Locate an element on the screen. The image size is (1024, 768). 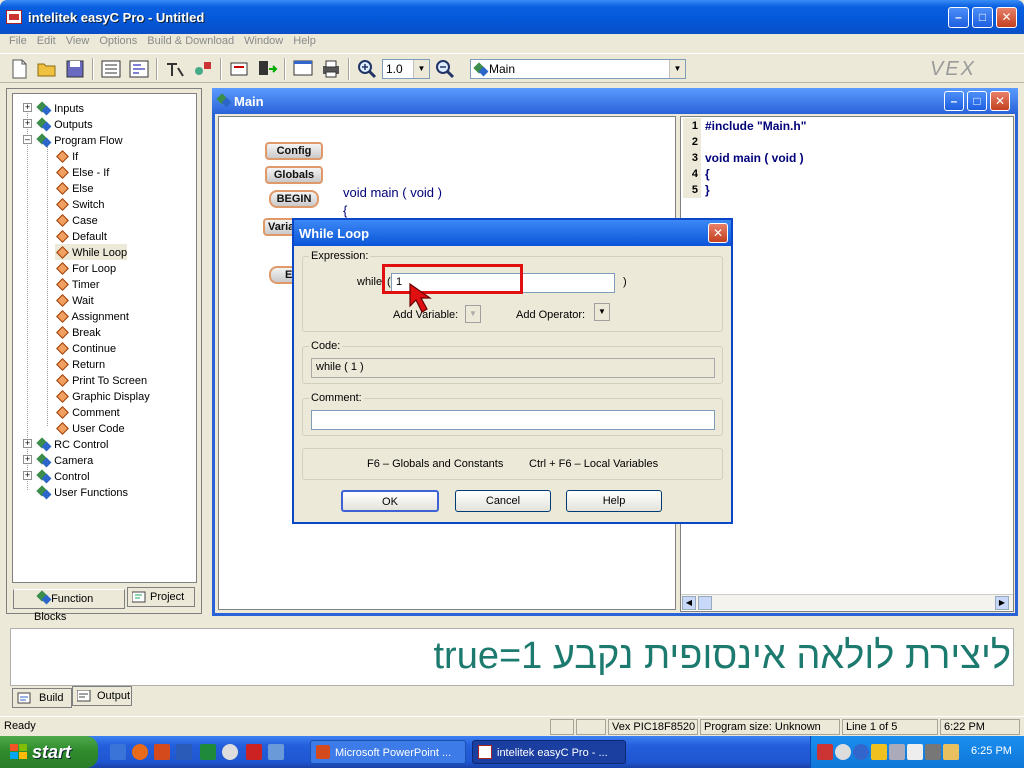
tree-group-program-flow: – Program Flow is located at coordinates (73, 140).